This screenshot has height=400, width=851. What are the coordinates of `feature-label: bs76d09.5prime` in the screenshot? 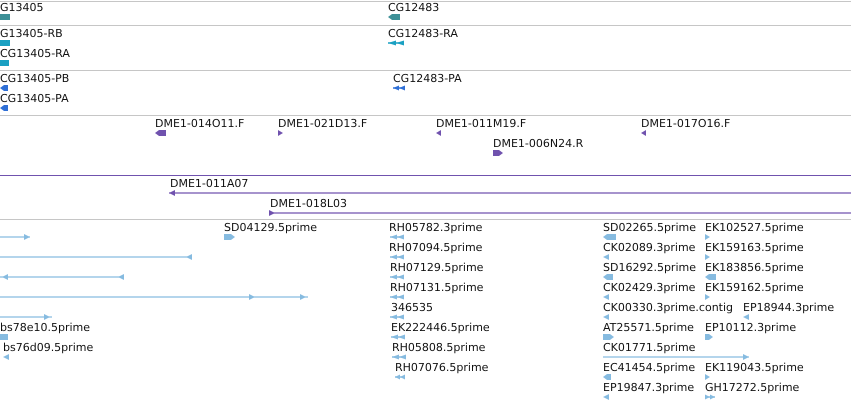 It's located at (48, 347).